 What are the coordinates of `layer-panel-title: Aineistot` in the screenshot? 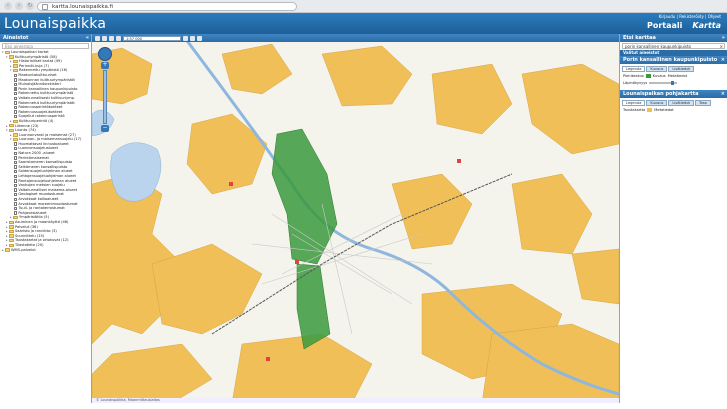 It's located at (16, 38).